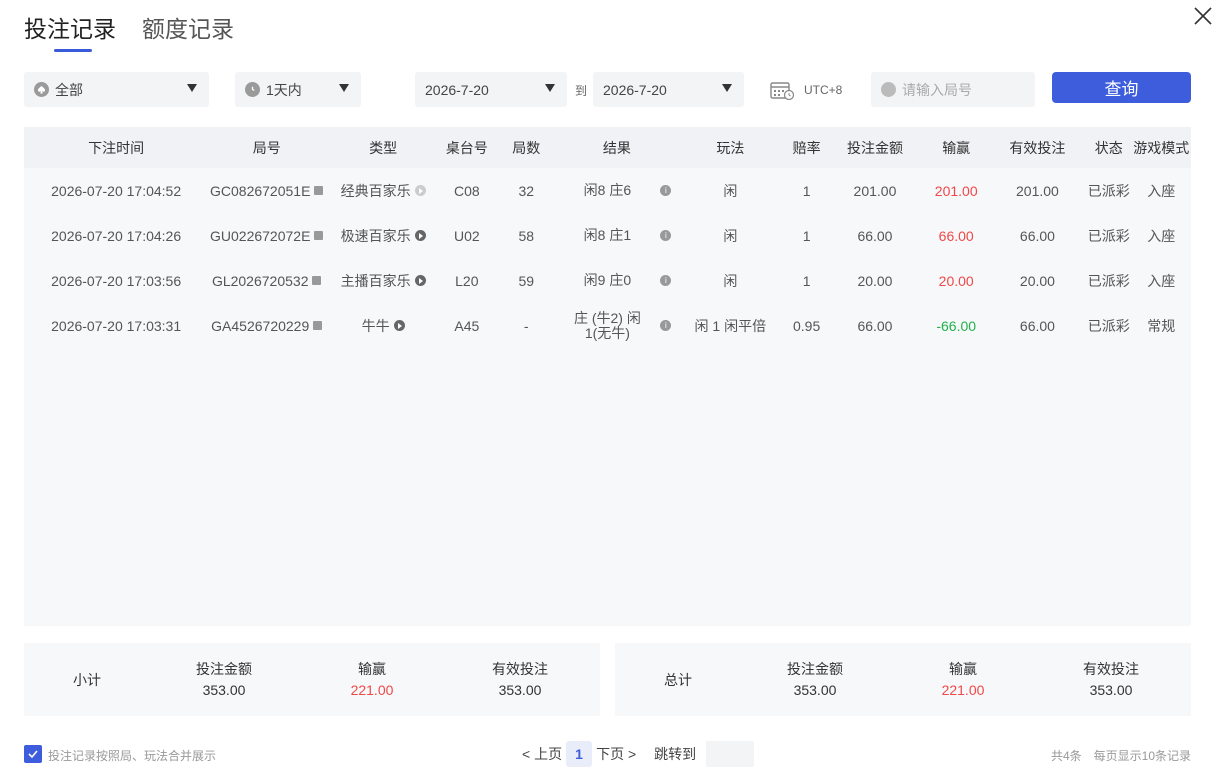 The height and width of the screenshot is (781, 1231). I want to click on win-loss: 201.00, so click(956, 190).